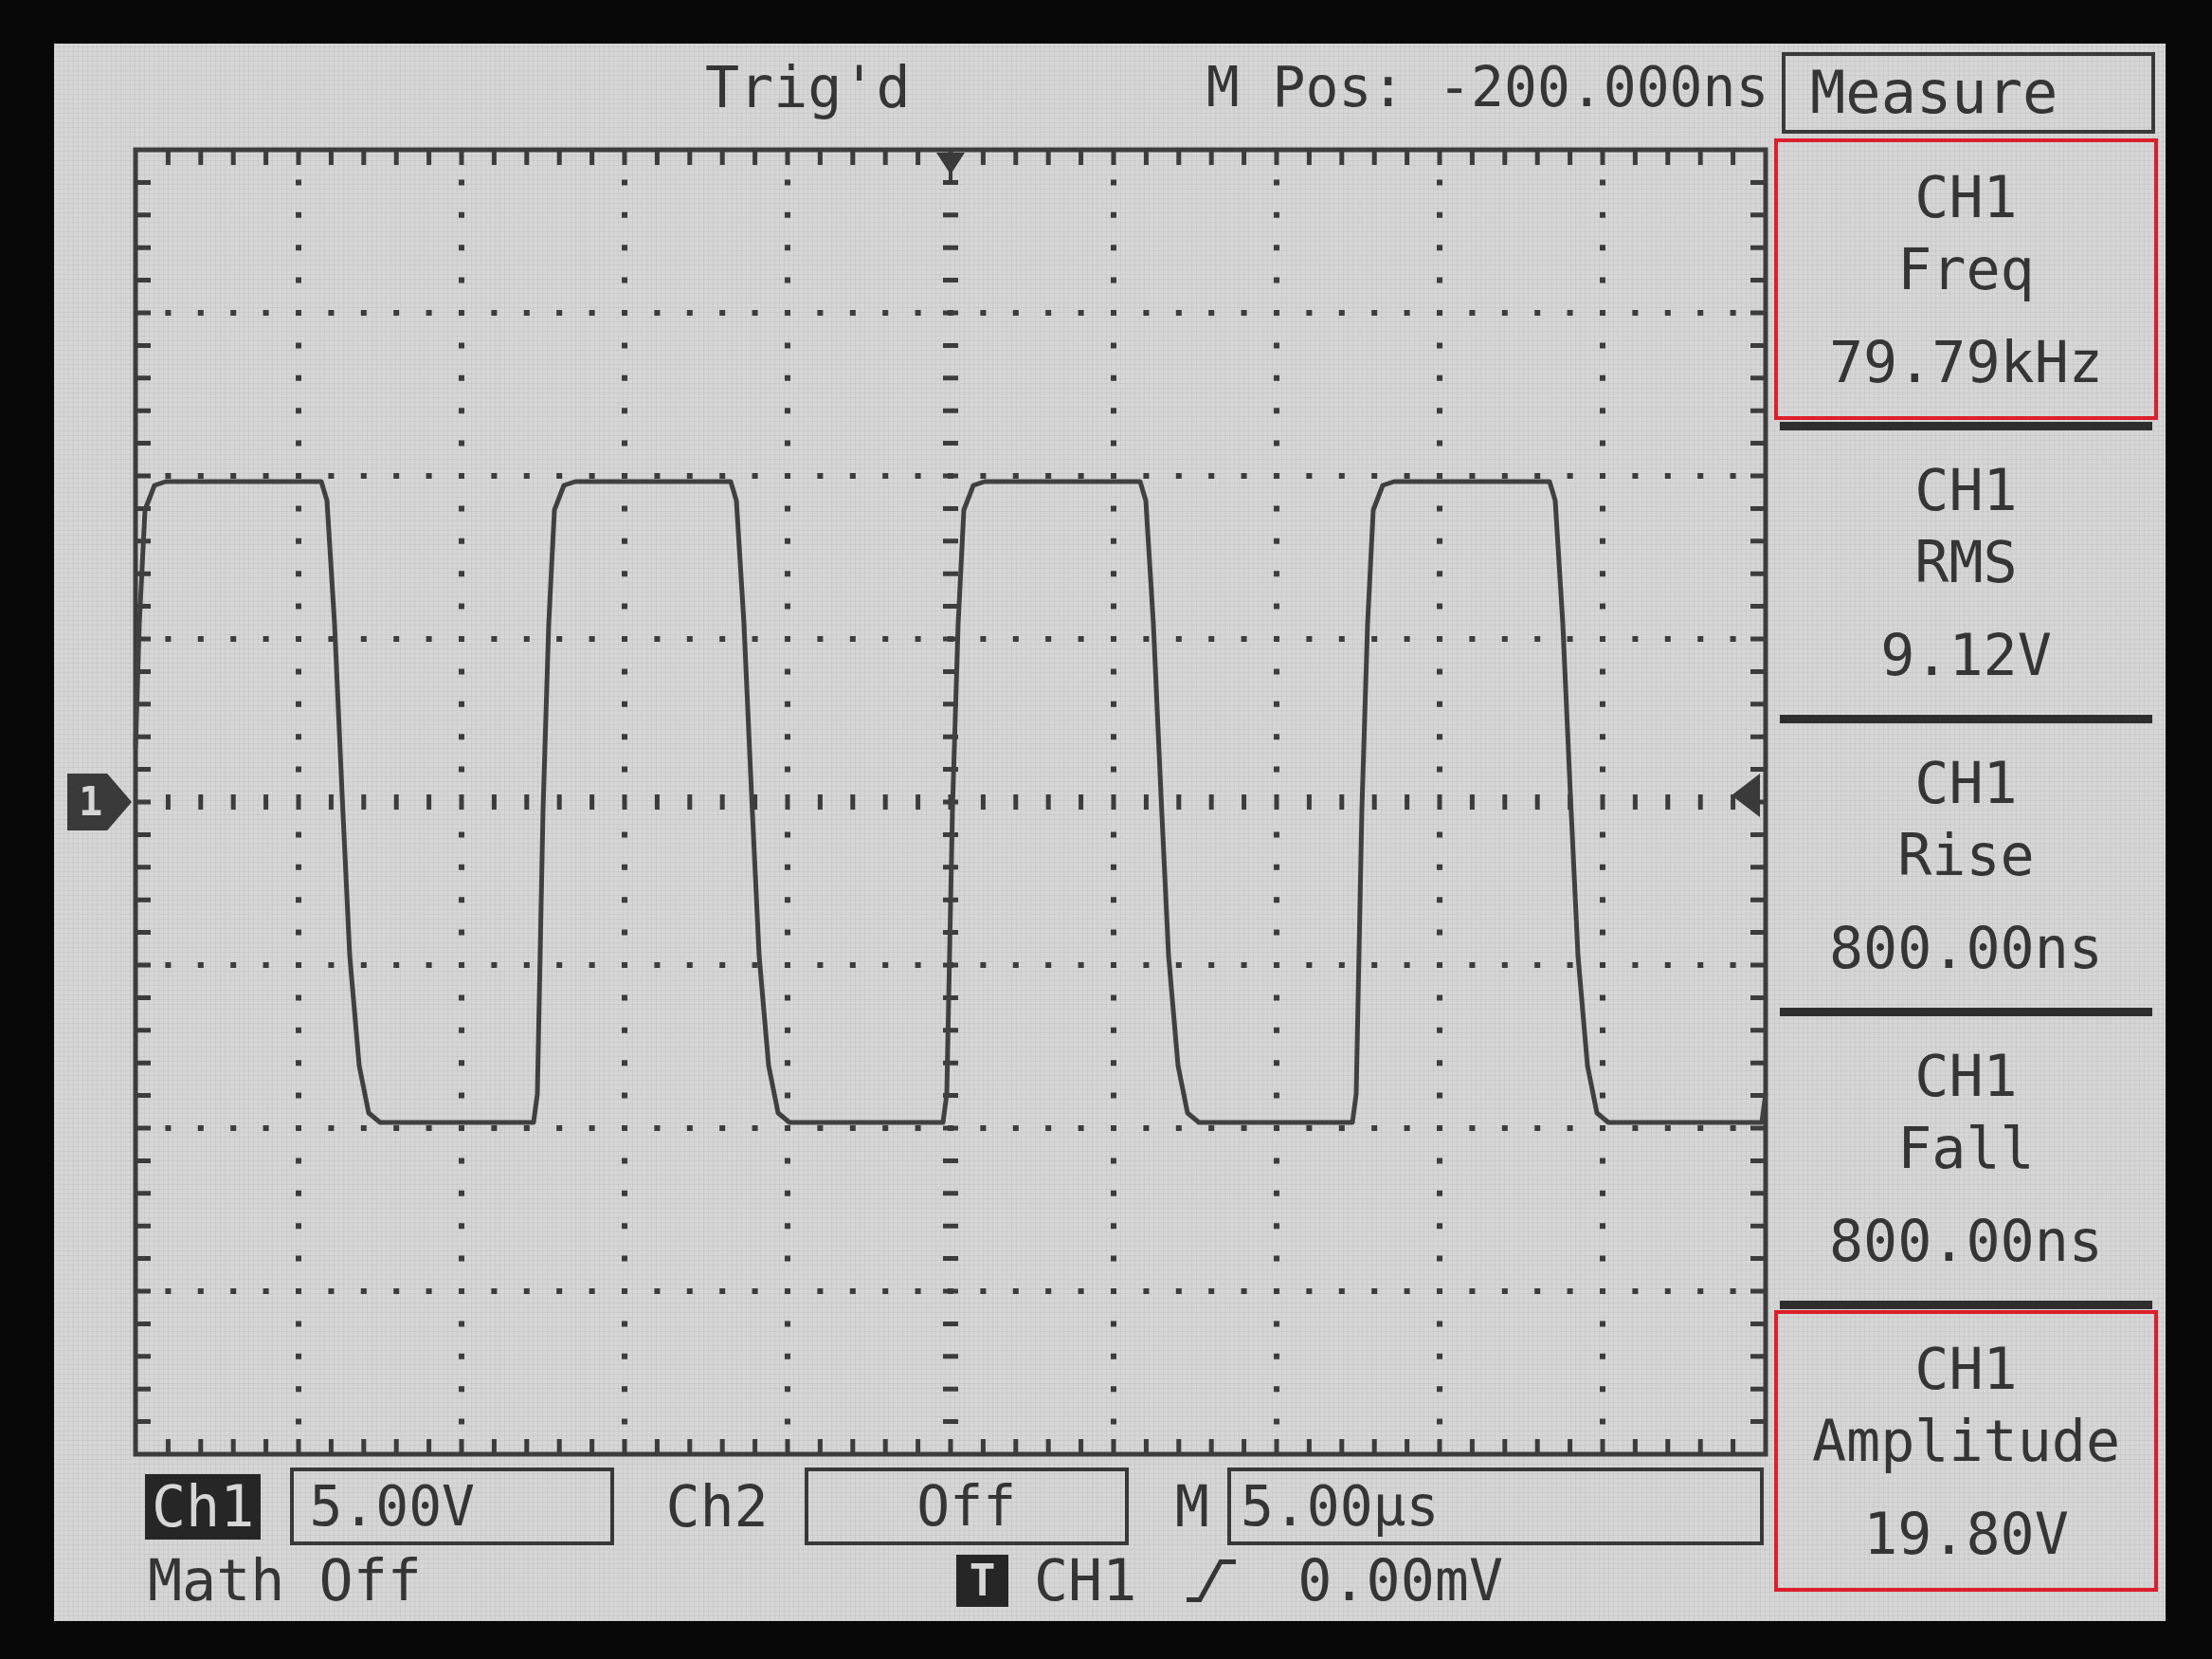 Image resolution: width=2212 pixels, height=1659 pixels. I want to click on measurement-name: Rise, so click(1966, 855).